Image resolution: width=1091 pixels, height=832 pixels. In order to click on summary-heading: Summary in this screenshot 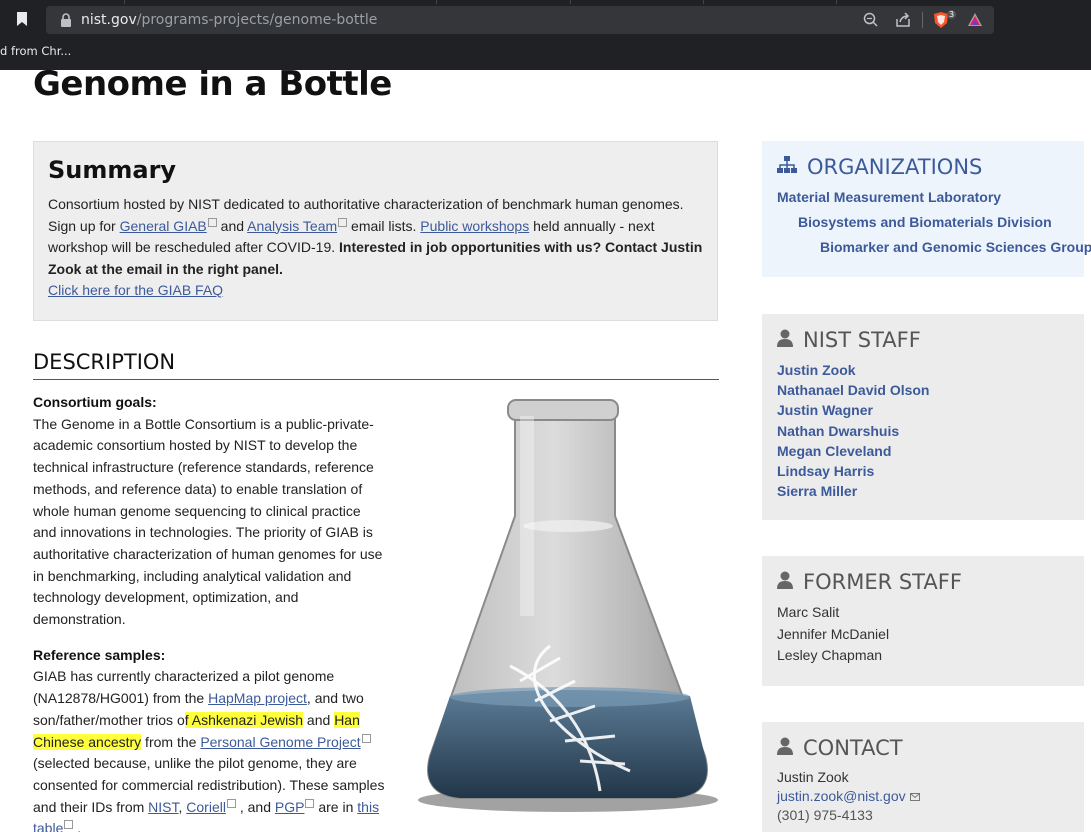, I will do `click(112, 170)`.